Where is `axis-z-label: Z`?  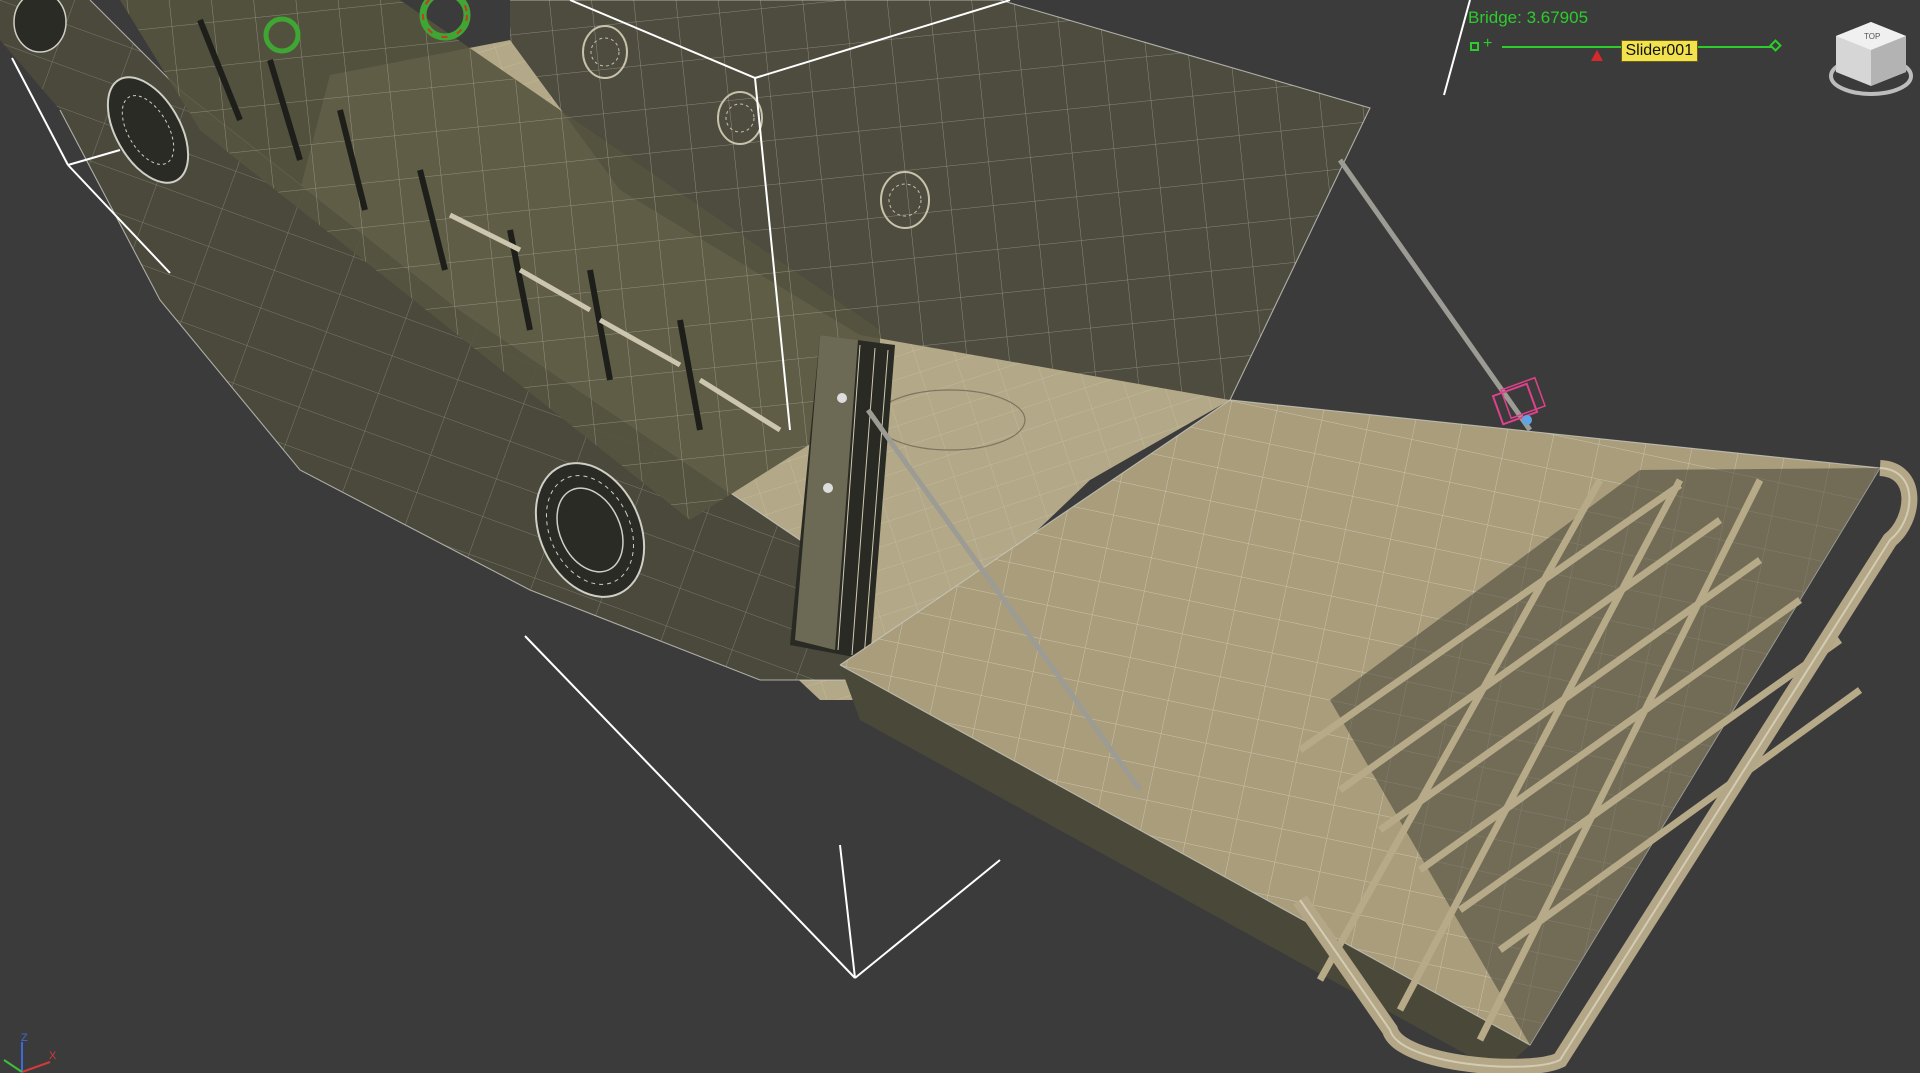
axis-z-label: Z is located at coordinates (24, 1038).